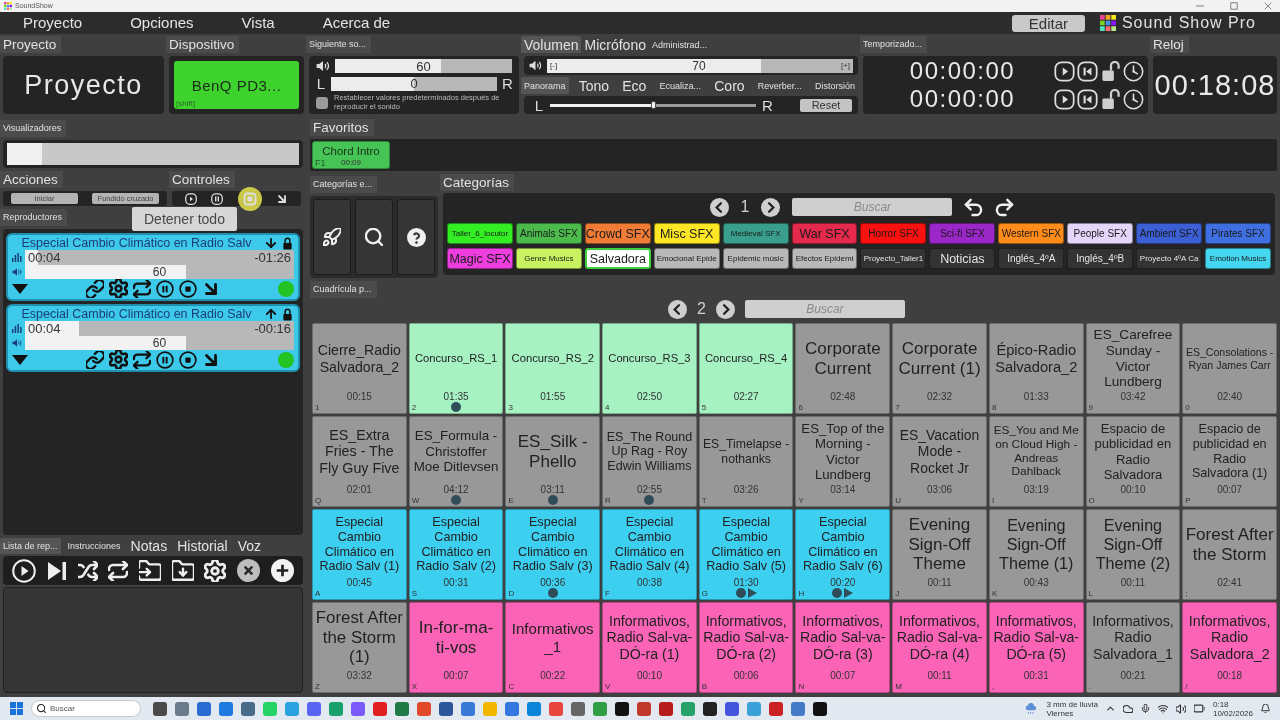 This screenshot has width=1280, height=720. Describe the element at coordinates (57, 570) in the screenshot. I see `skip-forward-icon` at that location.